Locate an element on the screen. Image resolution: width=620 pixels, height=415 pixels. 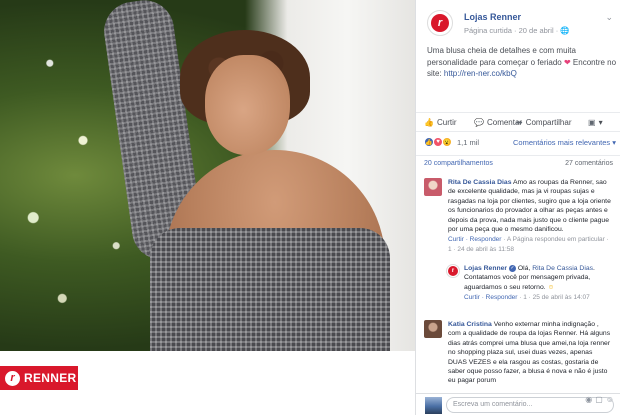
comment-button: 💬 Comentar is located at coordinates (498, 122).